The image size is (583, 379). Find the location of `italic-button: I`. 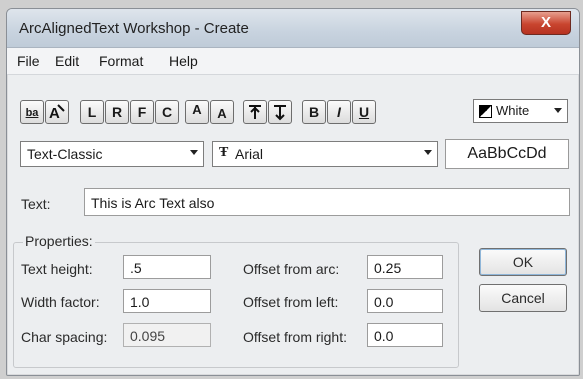

italic-button: I is located at coordinates (339, 112).